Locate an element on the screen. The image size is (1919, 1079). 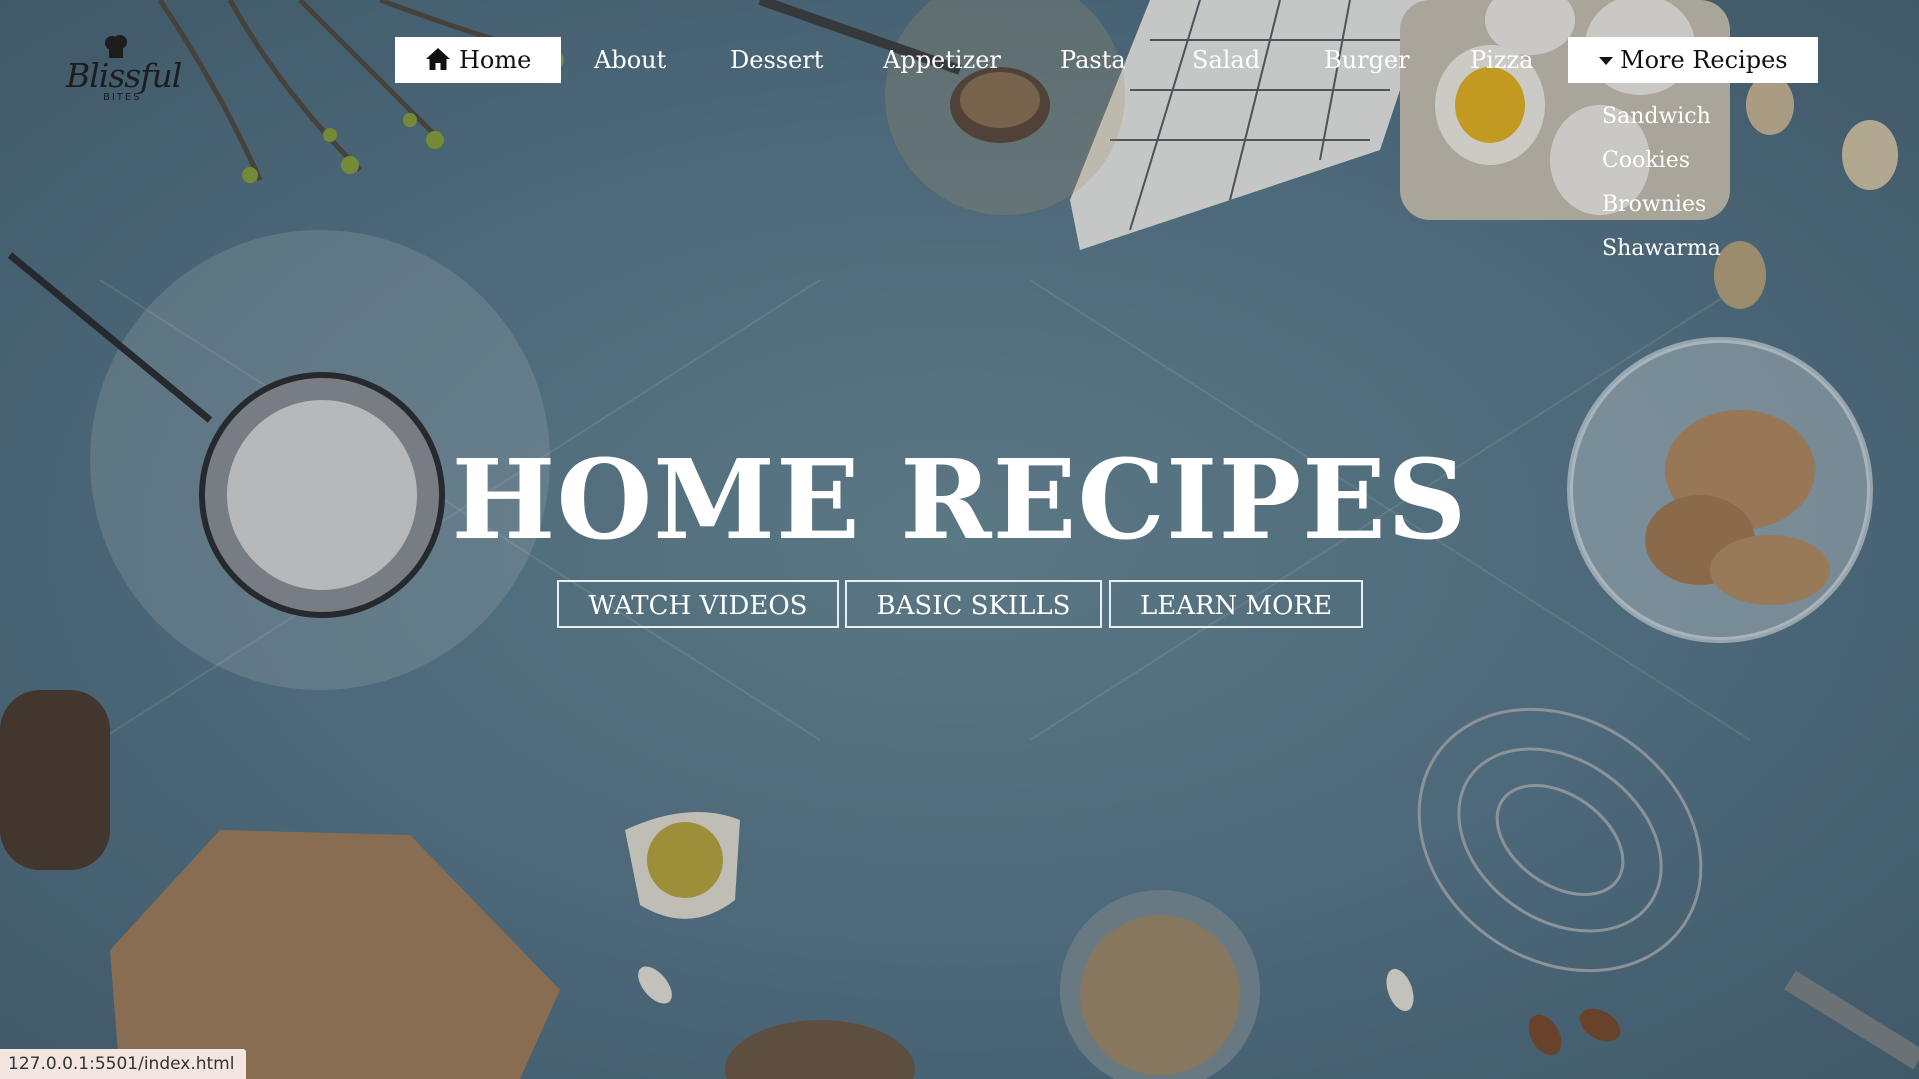
hero-title: HOME RECIPES is located at coordinates (959, 499).